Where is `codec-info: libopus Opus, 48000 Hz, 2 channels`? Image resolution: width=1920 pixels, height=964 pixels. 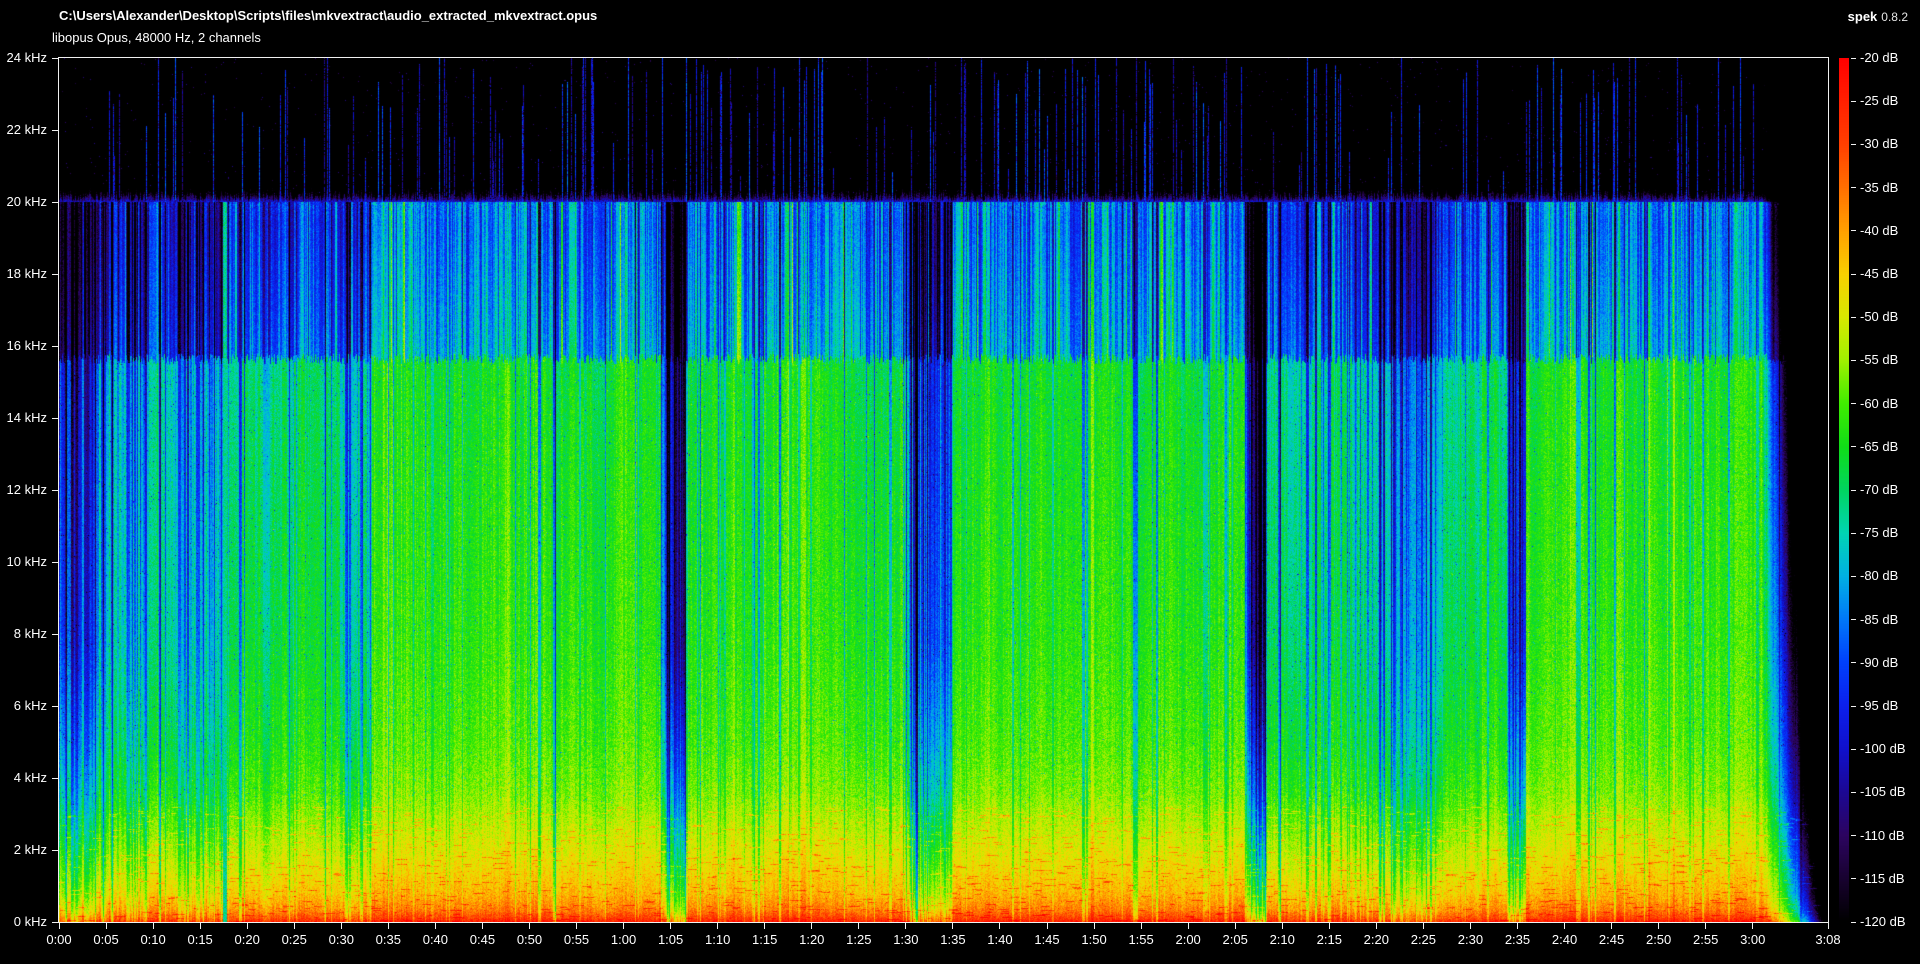 codec-info: libopus Opus, 48000 Hz, 2 channels is located at coordinates (156, 37).